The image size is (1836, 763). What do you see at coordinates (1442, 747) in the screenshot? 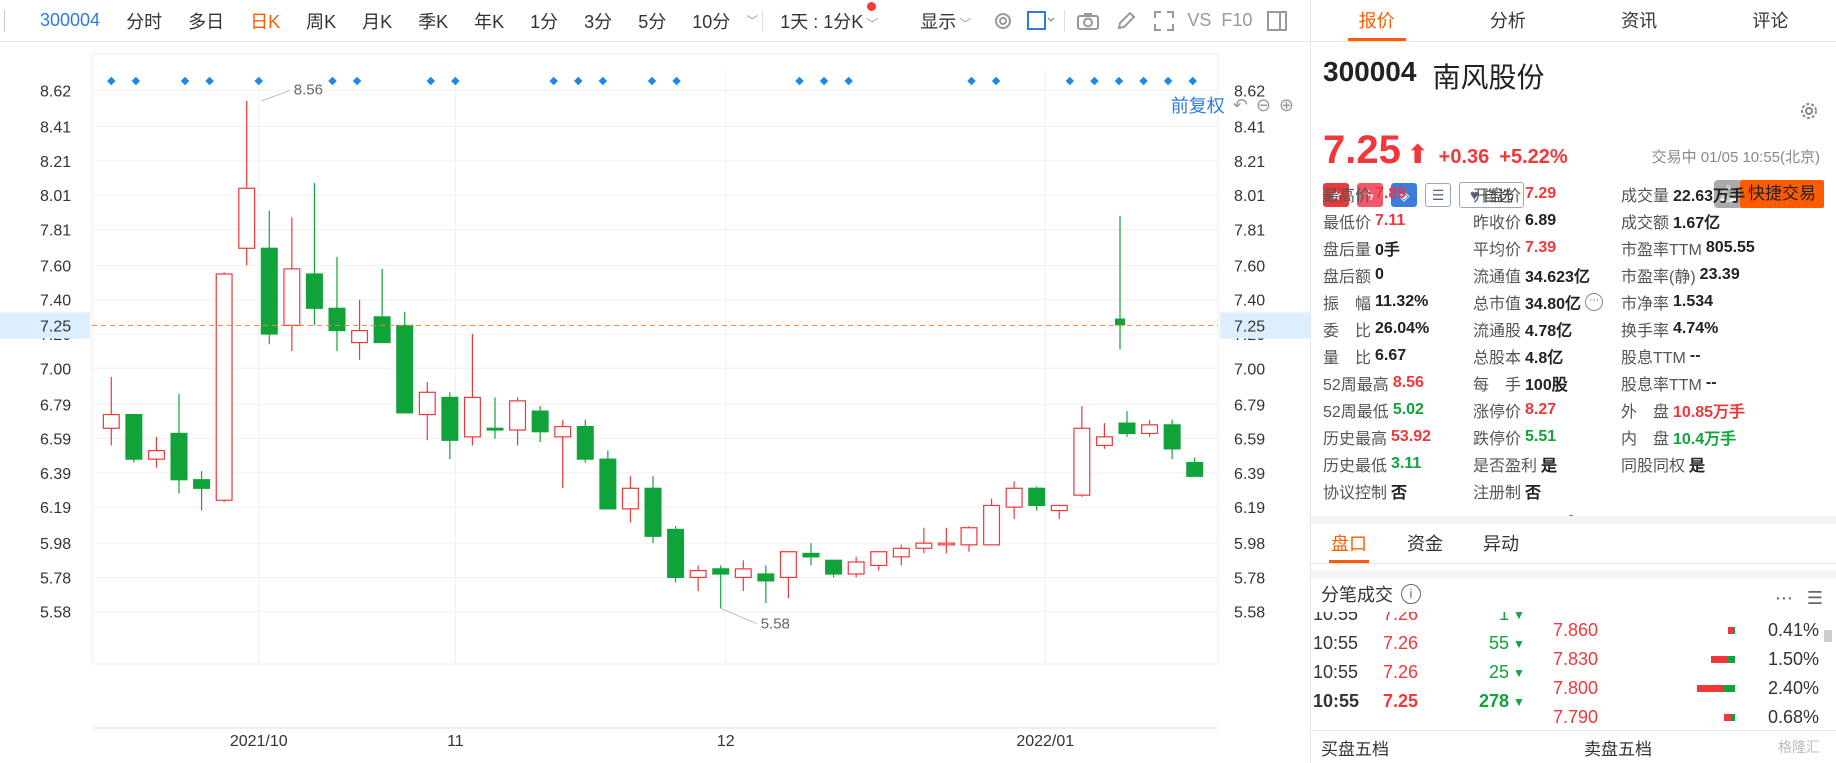
I see `buy-levels-label: 买盘五档` at bounding box center [1442, 747].